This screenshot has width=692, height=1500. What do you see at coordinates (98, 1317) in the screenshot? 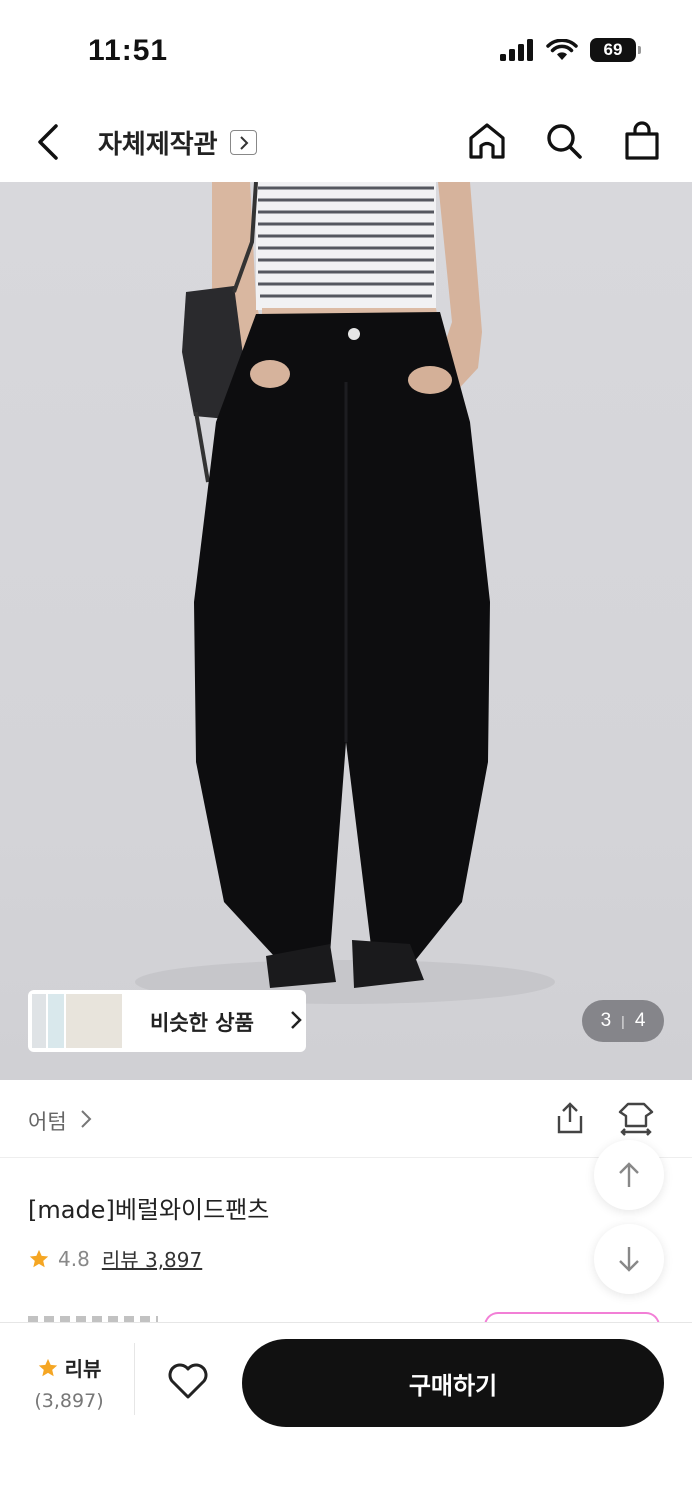
I see `price-row-peek` at bounding box center [98, 1317].